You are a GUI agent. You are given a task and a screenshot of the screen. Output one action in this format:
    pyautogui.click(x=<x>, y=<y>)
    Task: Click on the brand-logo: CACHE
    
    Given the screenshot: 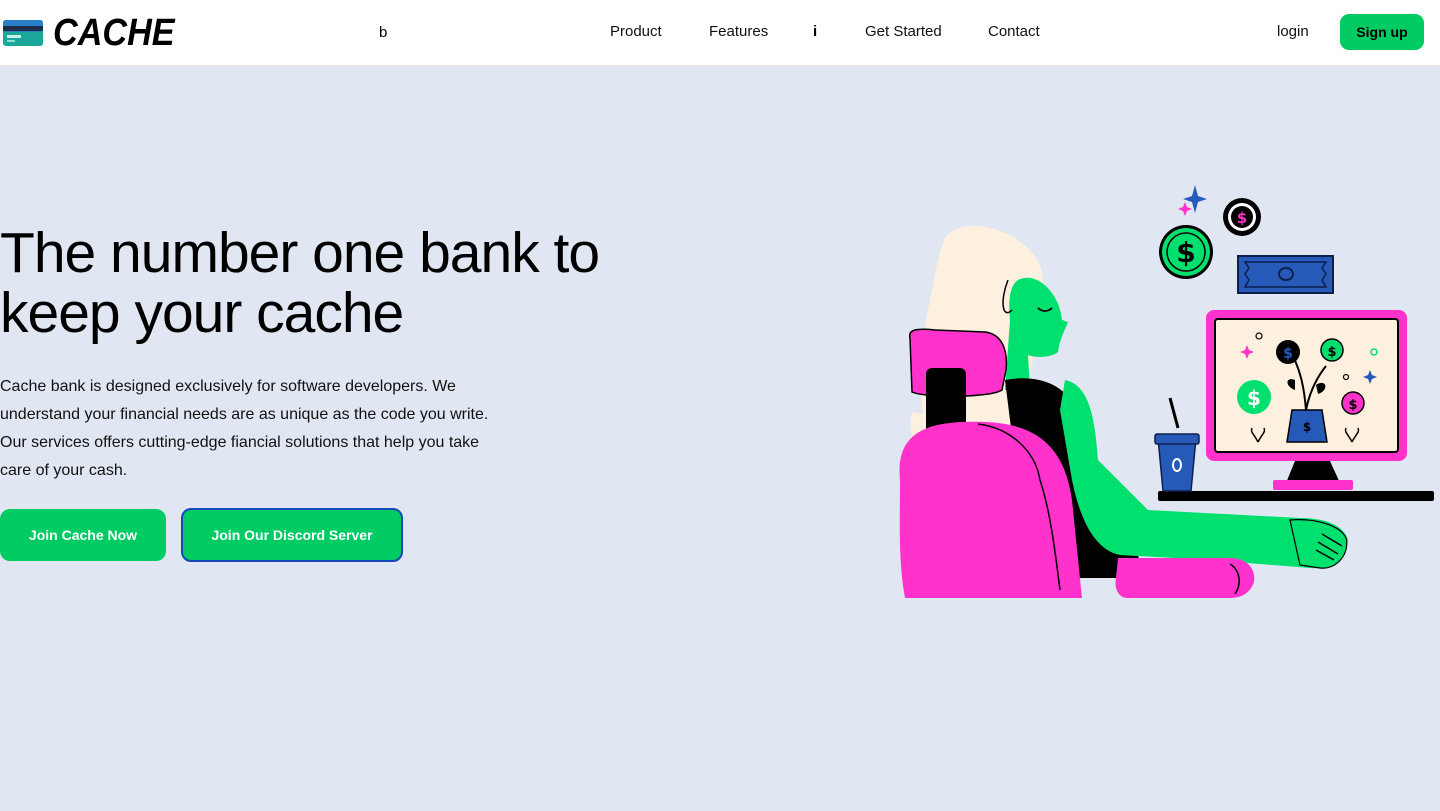 What is the action you would take?
    pyautogui.click(x=95, y=33)
    